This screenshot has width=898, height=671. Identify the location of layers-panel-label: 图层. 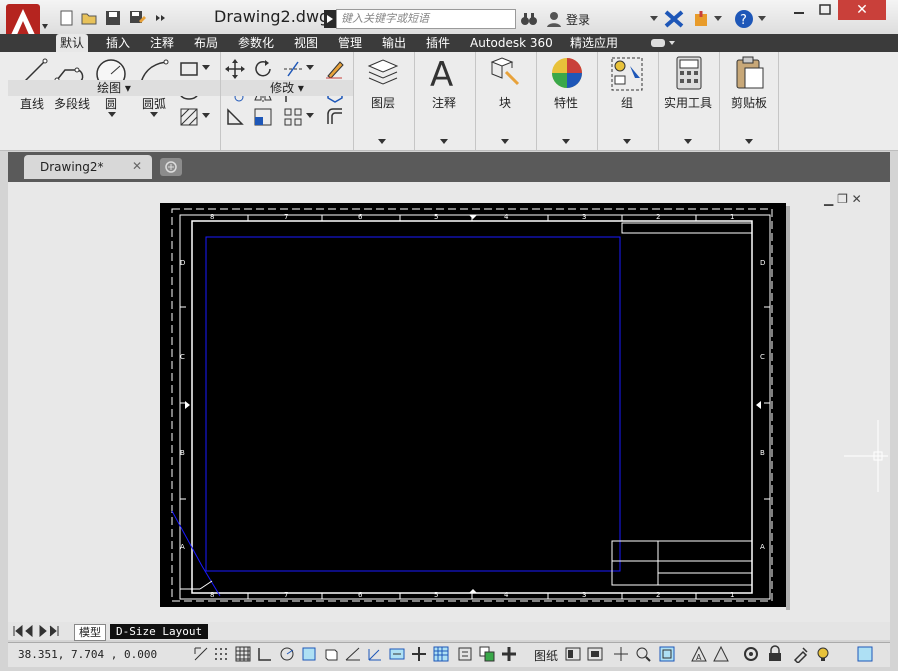
(383, 102).